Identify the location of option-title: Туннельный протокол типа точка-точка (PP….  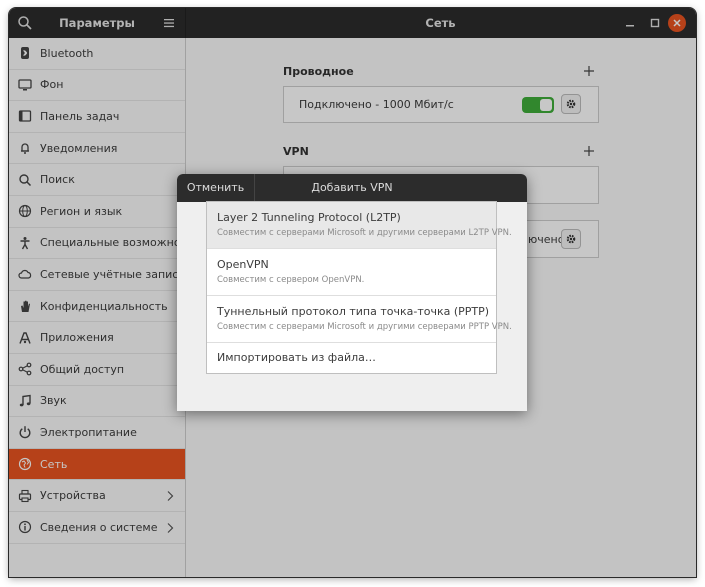
(353, 311).